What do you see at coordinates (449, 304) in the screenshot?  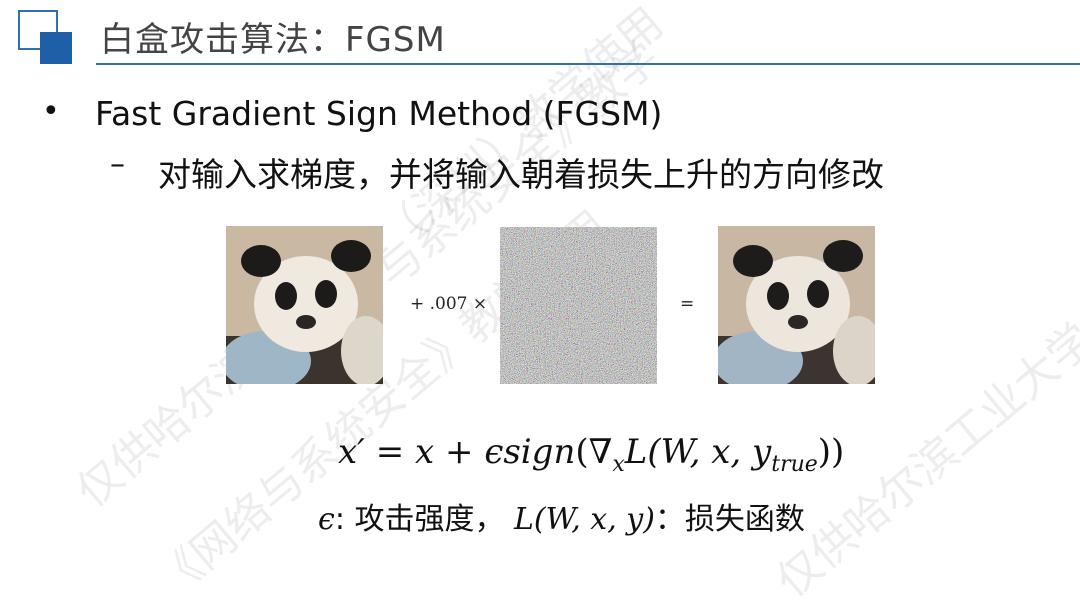 I see `operator-coefficient: + .007 ×` at bounding box center [449, 304].